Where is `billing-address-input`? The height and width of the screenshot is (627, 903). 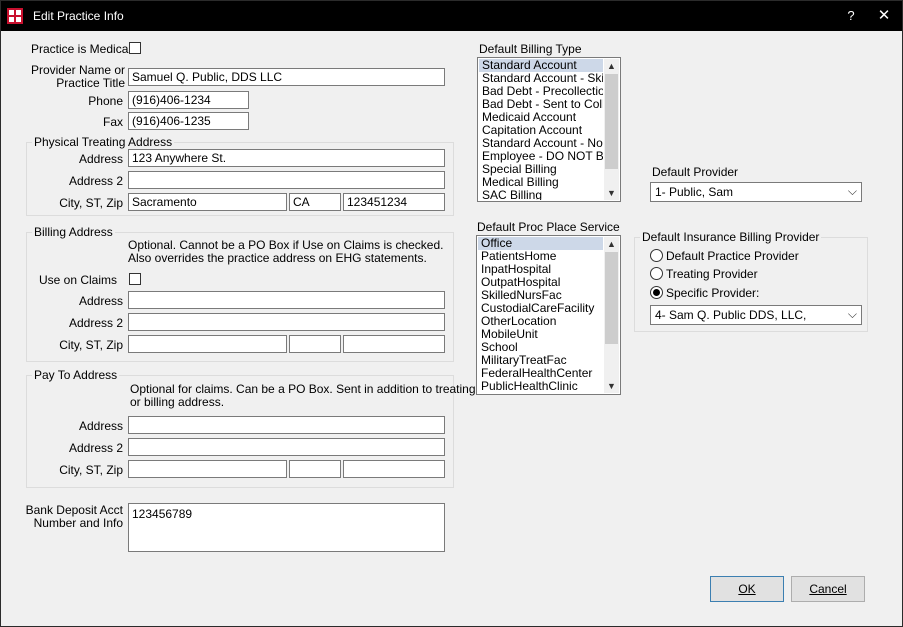
billing-address-input is located at coordinates (286, 300).